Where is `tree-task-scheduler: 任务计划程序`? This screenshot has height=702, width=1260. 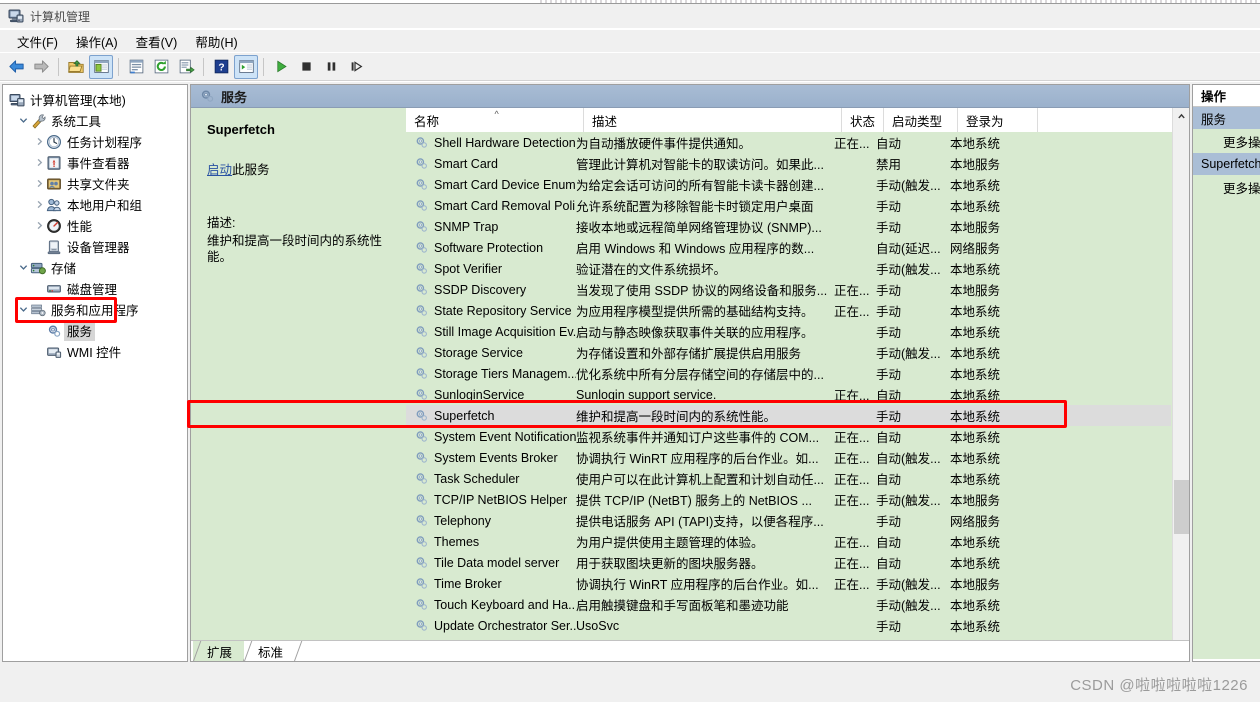
tree-task-scheduler: 任务计划程序 is located at coordinates (95, 141).